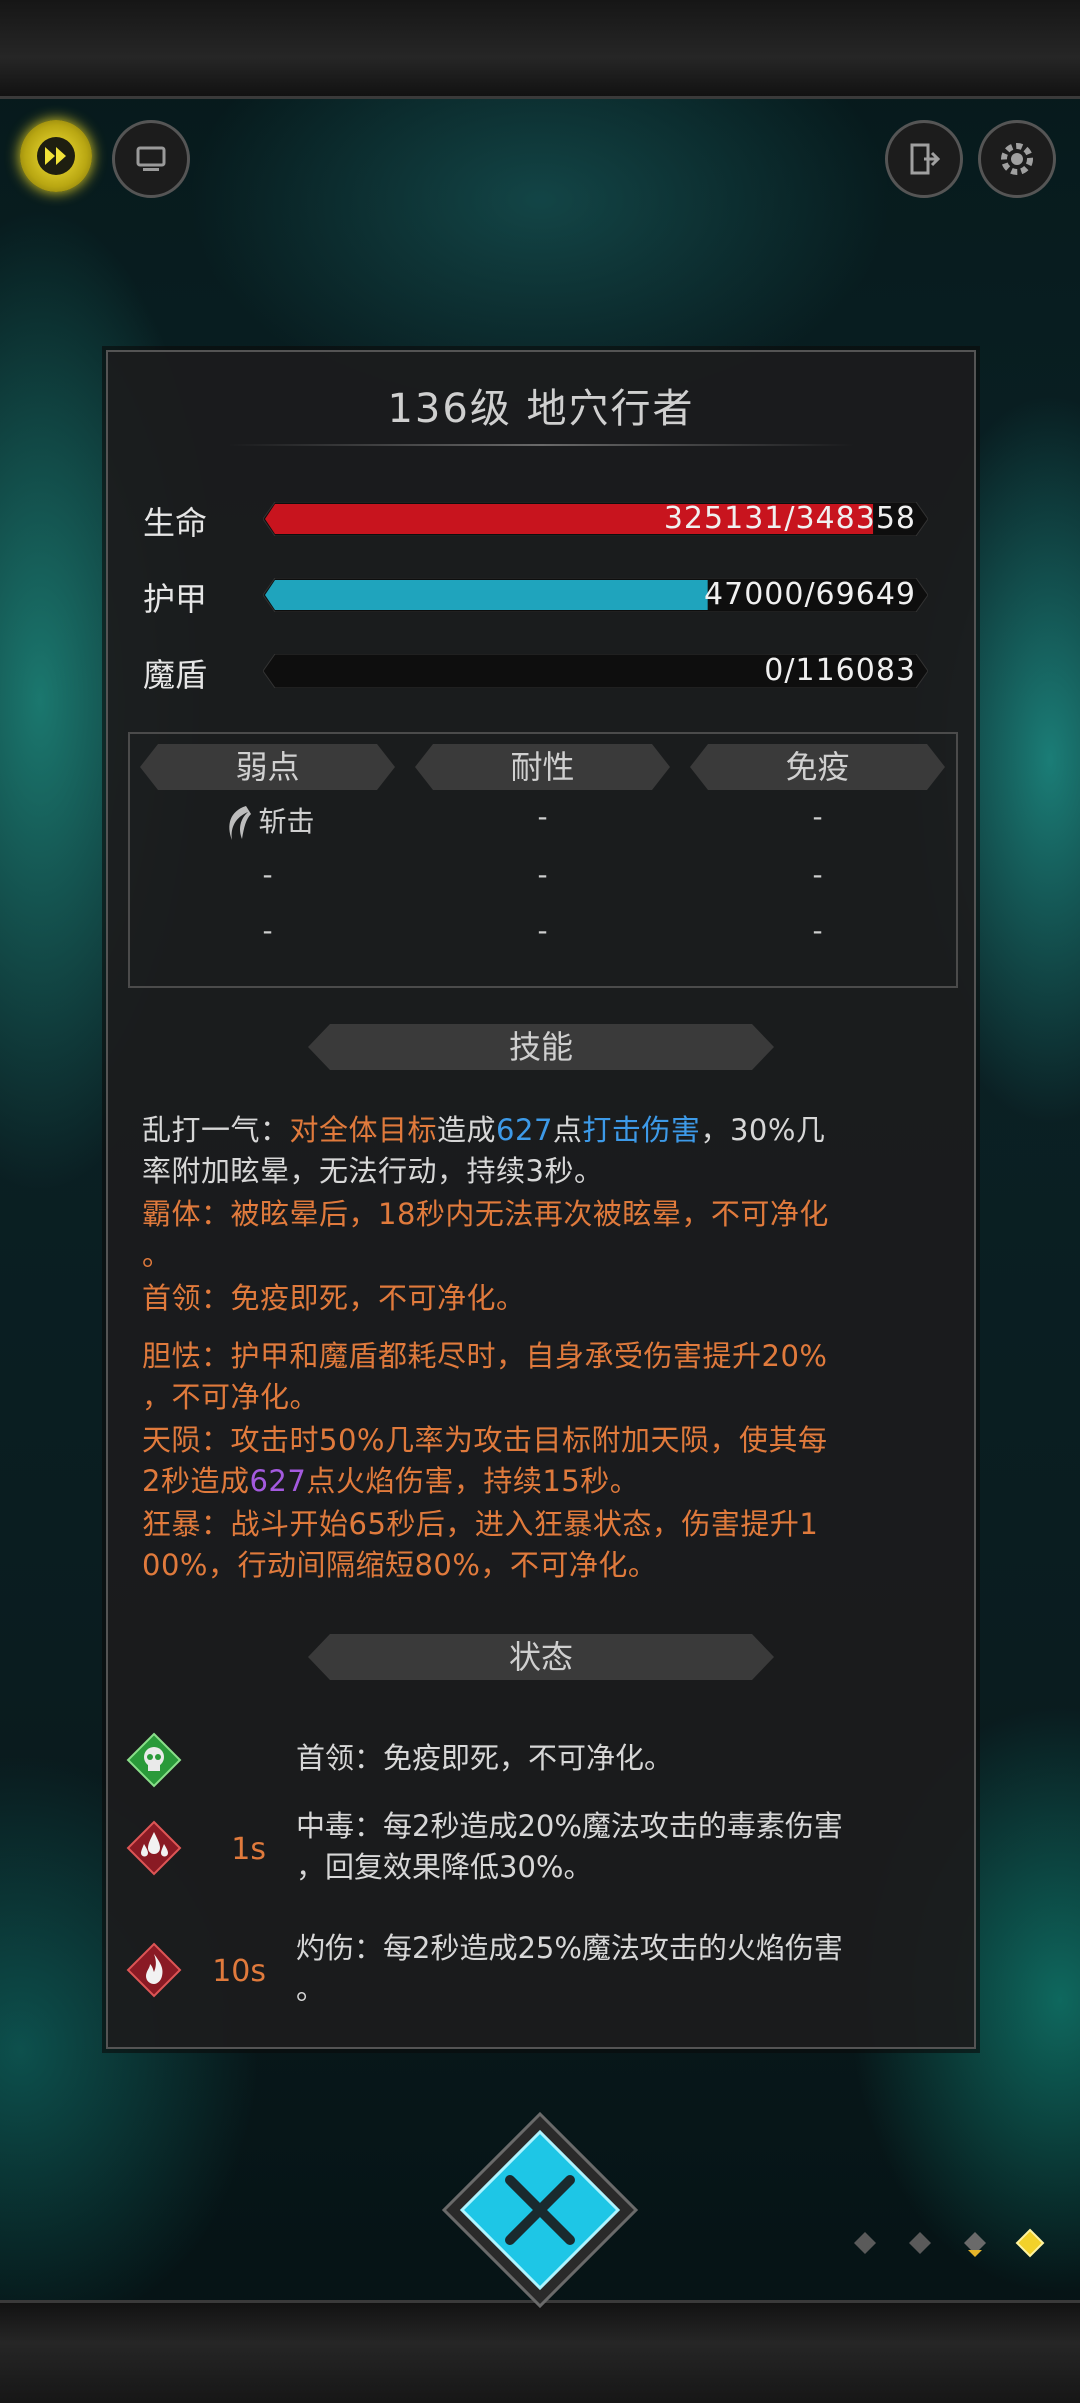 The width and height of the screenshot is (1080, 2403). I want to click on skill-timid: 胆怯：护甲和魔盾都耗尽时，自身承受伤害提升20% ，不可净化。, so click(485, 1376).